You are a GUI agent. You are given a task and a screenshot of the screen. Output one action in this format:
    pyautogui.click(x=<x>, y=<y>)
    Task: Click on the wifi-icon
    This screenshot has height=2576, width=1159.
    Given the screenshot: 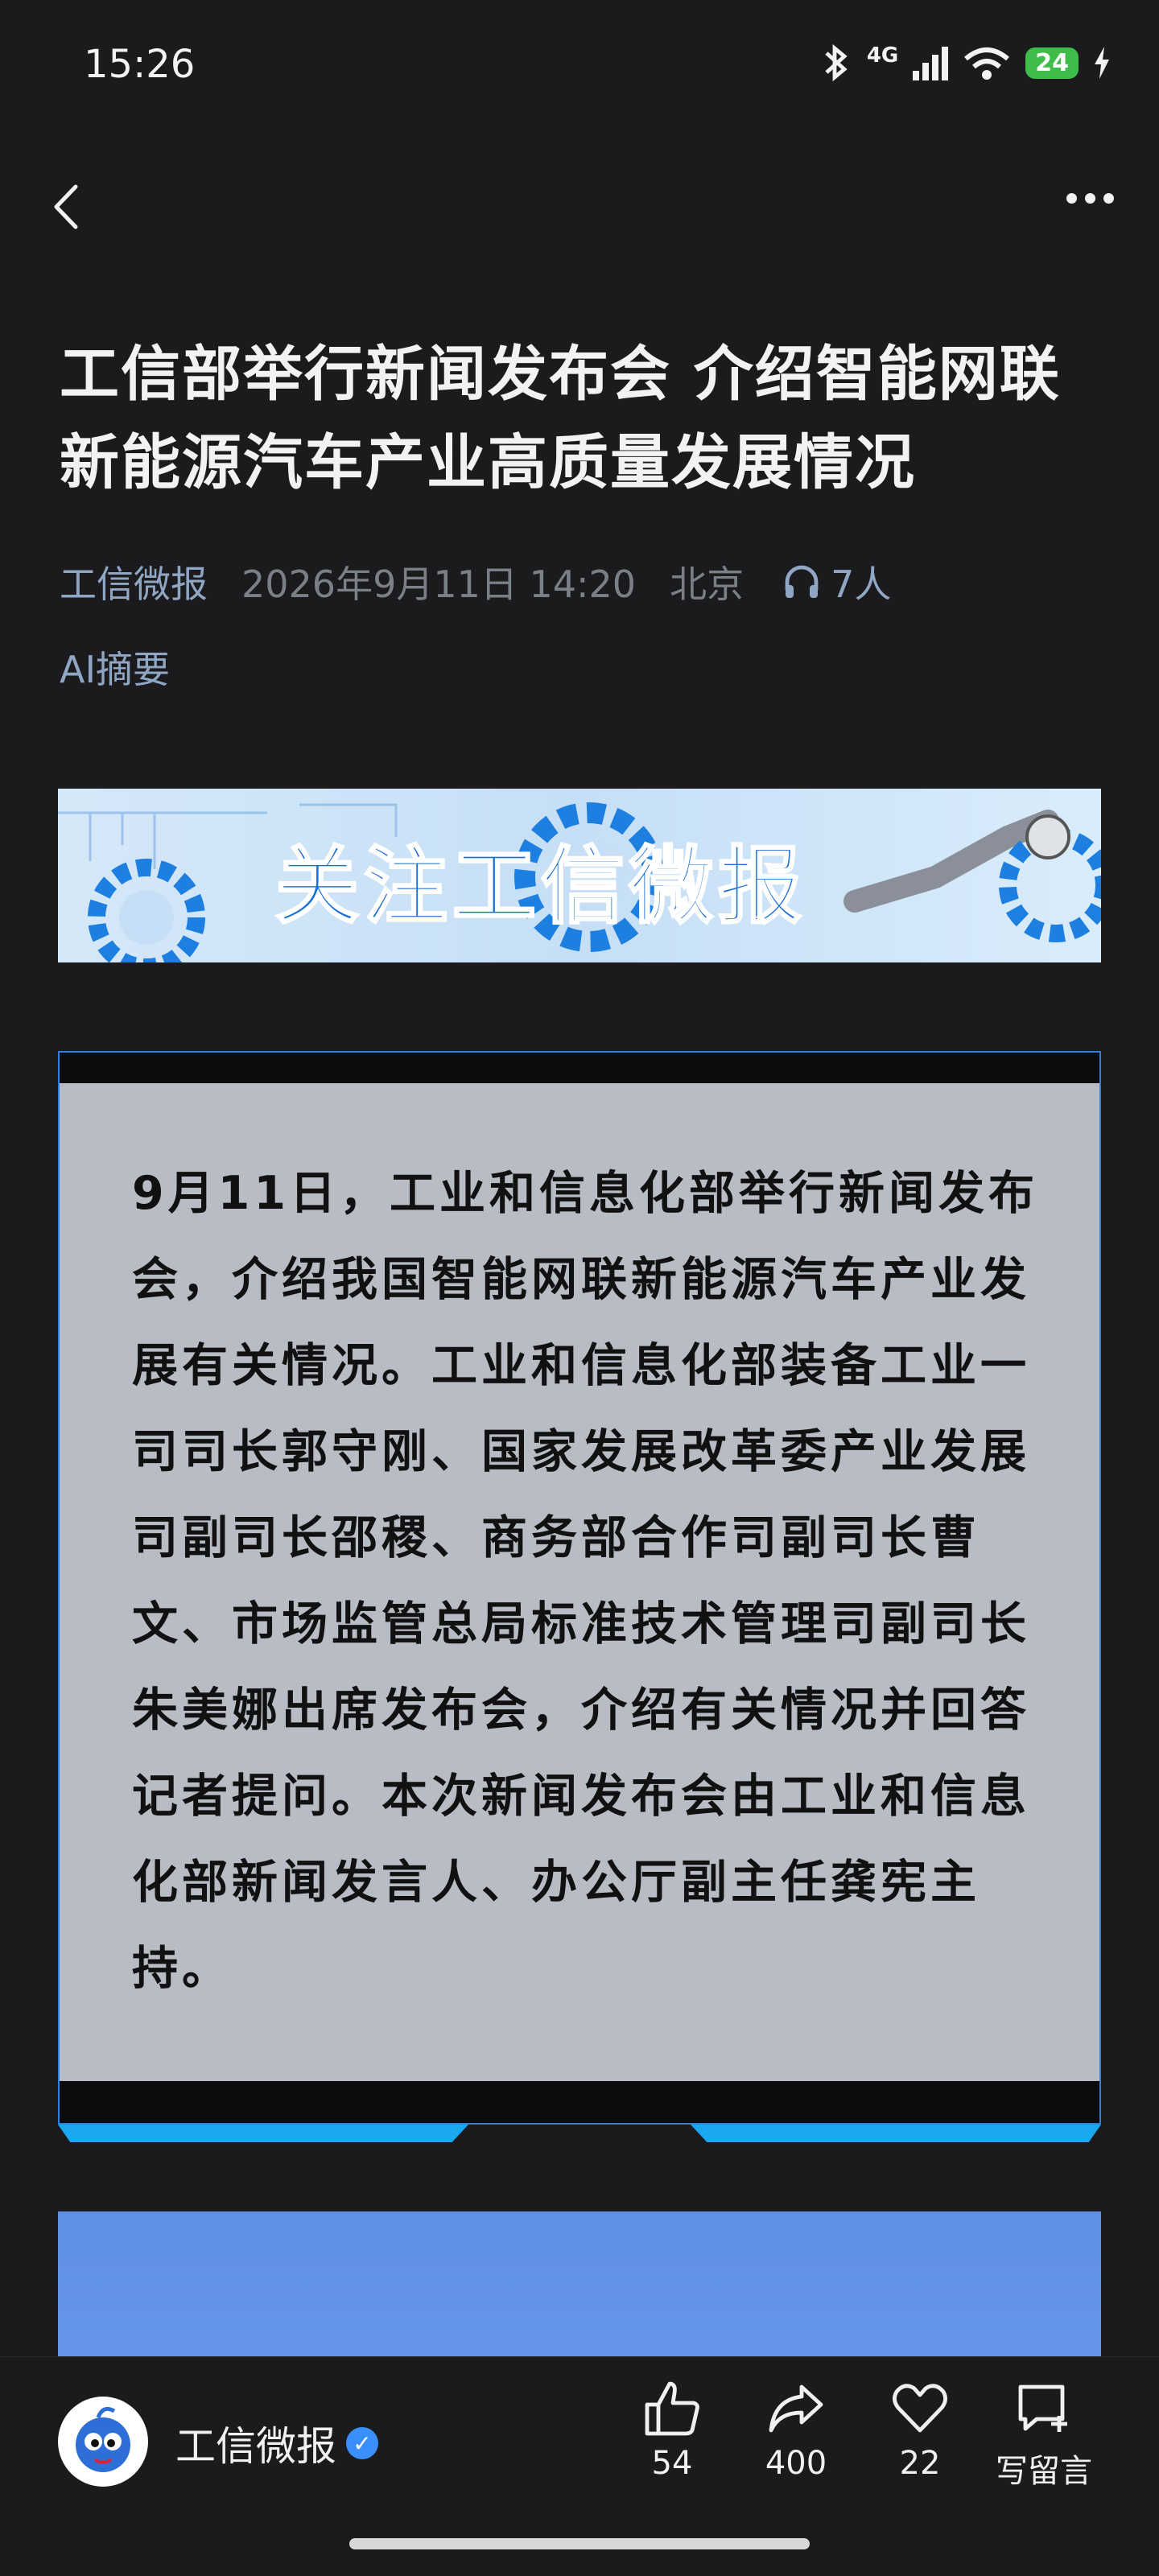 What is the action you would take?
    pyautogui.click(x=987, y=63)
    